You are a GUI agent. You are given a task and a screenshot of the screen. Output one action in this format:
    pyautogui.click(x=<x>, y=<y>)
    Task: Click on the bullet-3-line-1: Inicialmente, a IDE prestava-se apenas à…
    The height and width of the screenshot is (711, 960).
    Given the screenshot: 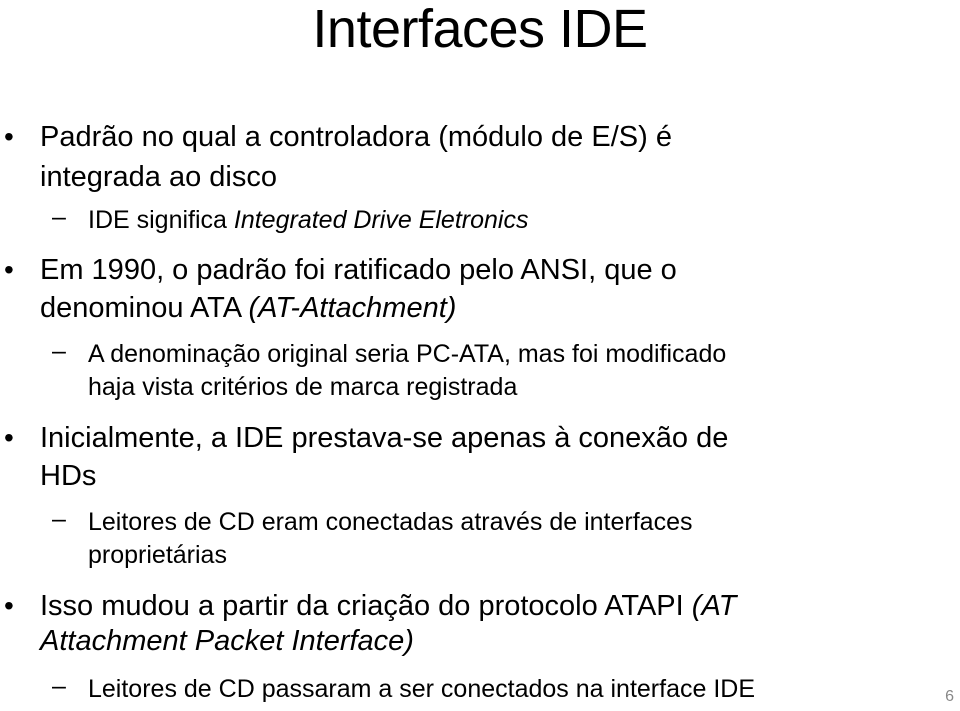 What is the action you would take?
    pyautogui.click(x=384, y=438)
    